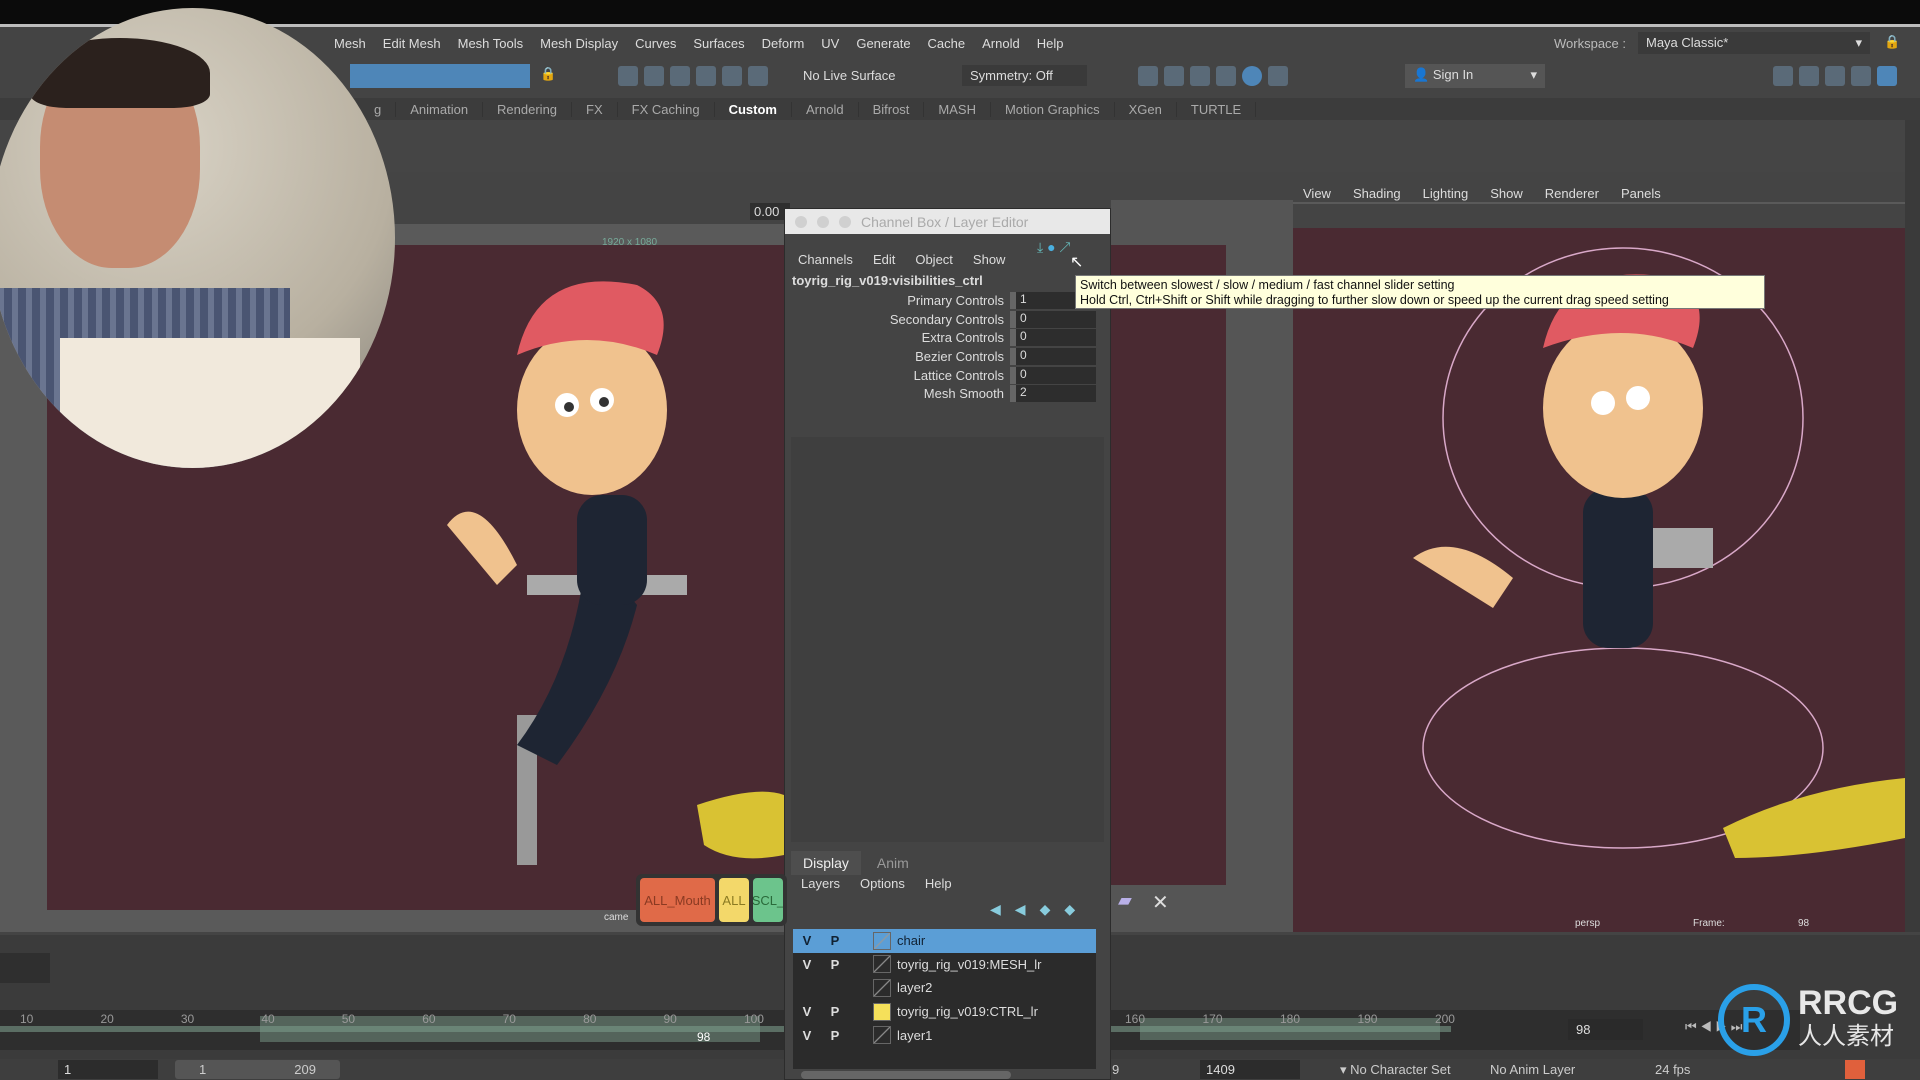  I want to click on attr-extra-controls: Extra Controls 0, so click(947, 337).